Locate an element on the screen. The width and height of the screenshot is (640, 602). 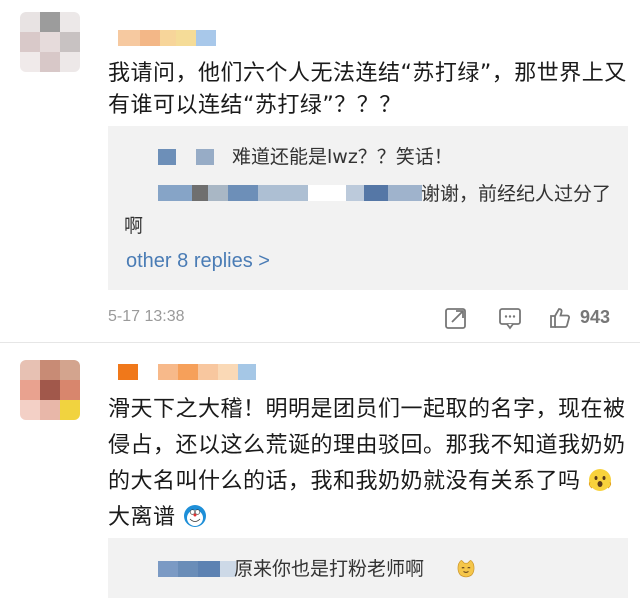
doraemon-emoji is located at coordinates (195, 516).